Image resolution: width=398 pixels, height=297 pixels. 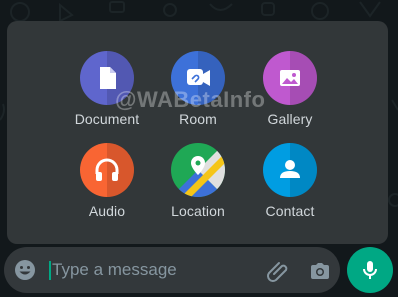 I want to click on attach-icon, so click(x=278, y=271).